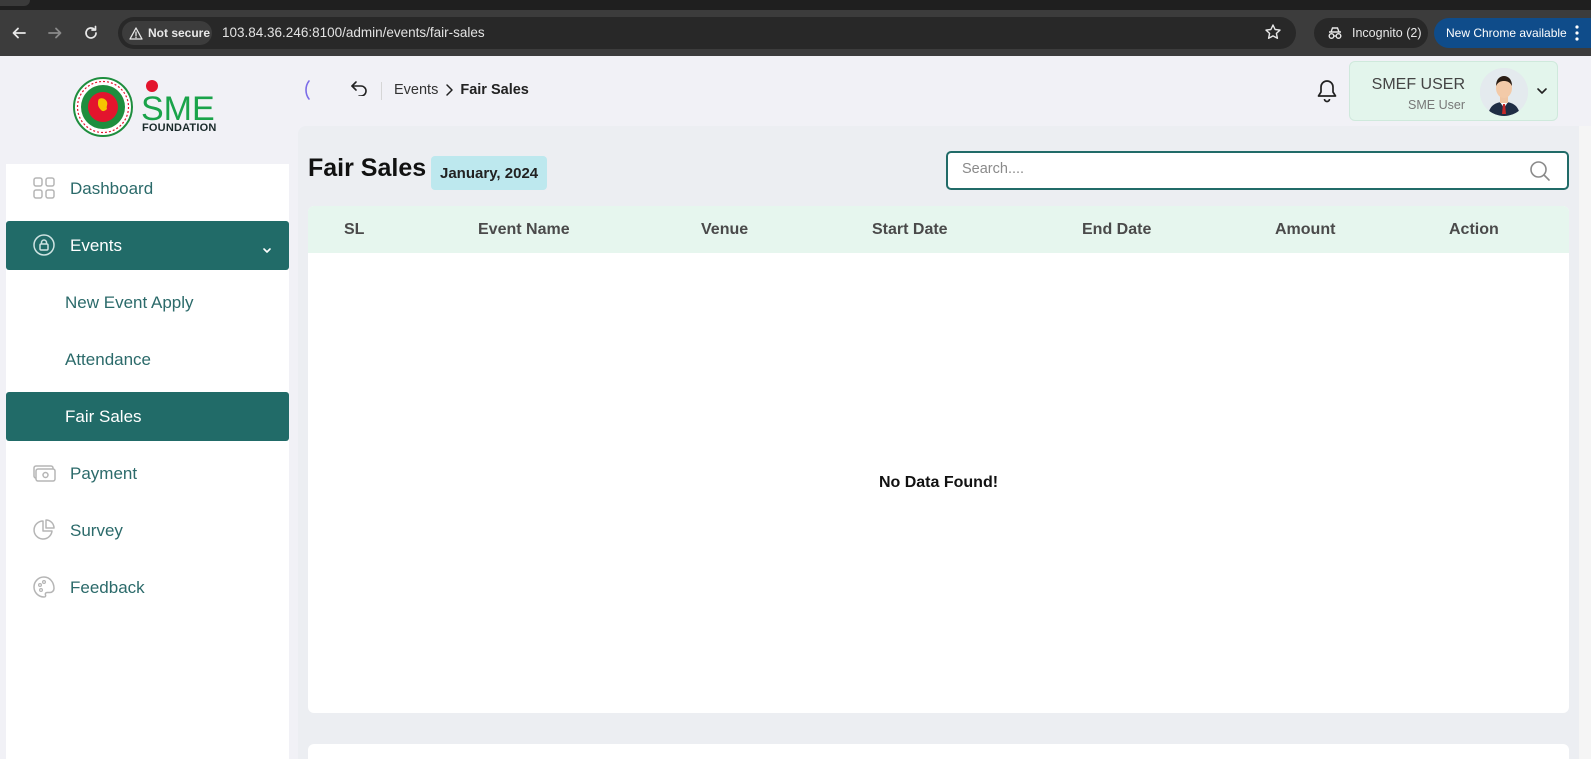  I want to click on update-chrome-button: New Chrome available, so click(1512, 33).